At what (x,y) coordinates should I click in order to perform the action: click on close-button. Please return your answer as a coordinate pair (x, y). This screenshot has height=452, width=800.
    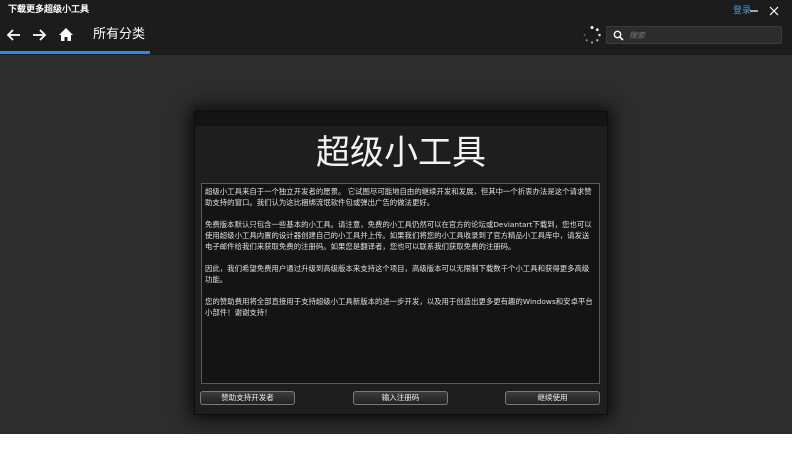
    Looking at the image, I should click on (774, 11).